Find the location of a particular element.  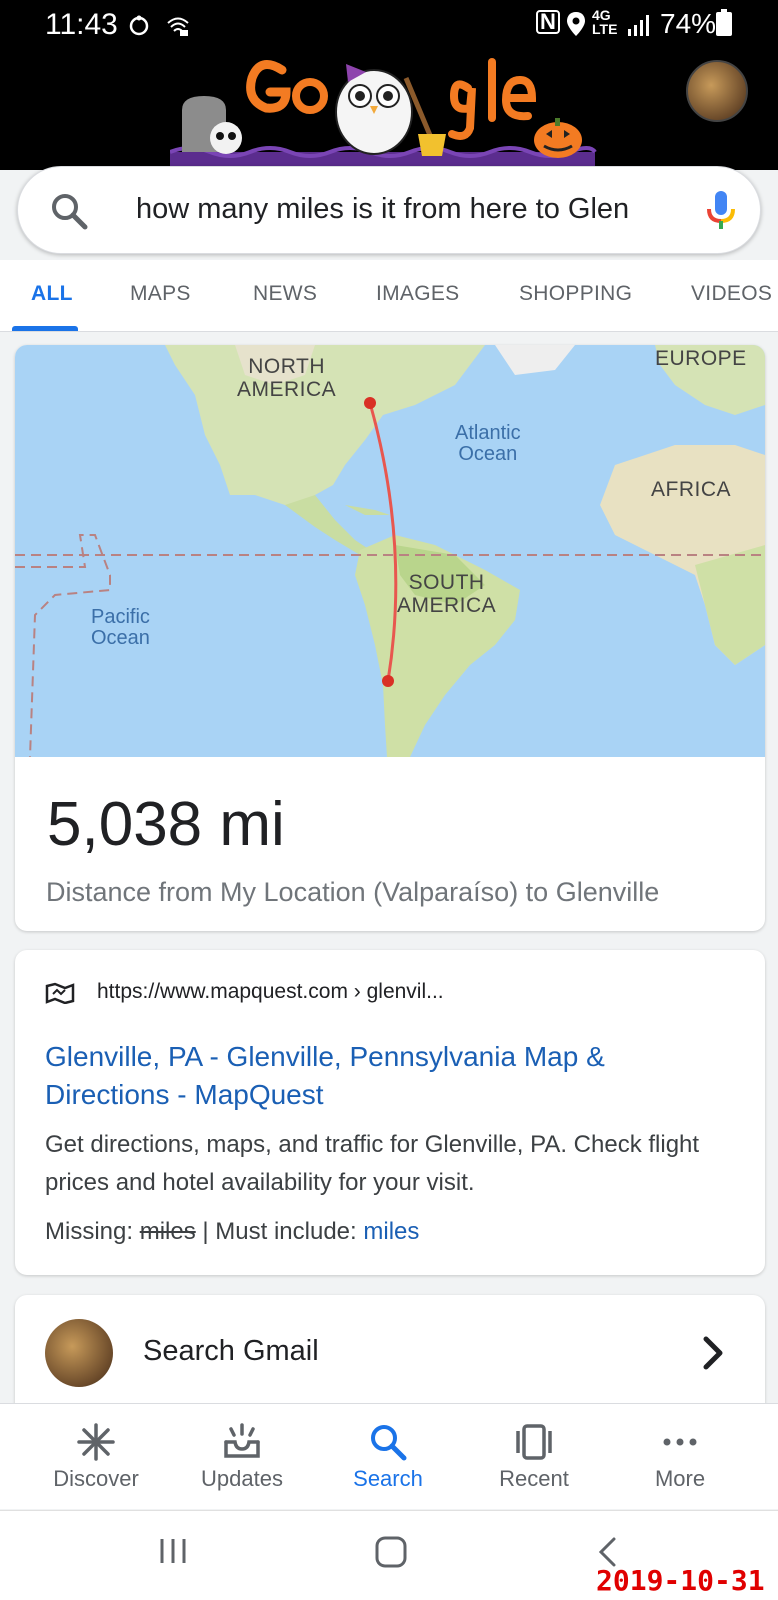

sync-icon is located at coordinates (139, 28).